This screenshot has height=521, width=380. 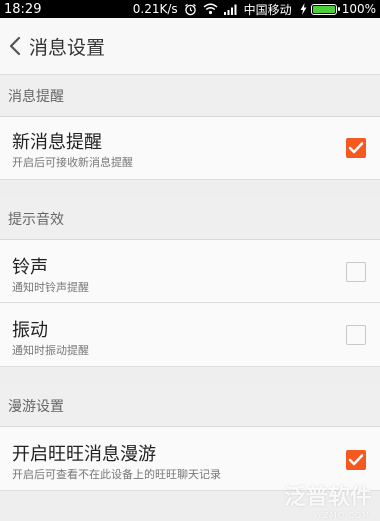 What do you see at coordinates (303, 9) in the screenshot?
I see `charging-icon` at bounding box center [303, 9].